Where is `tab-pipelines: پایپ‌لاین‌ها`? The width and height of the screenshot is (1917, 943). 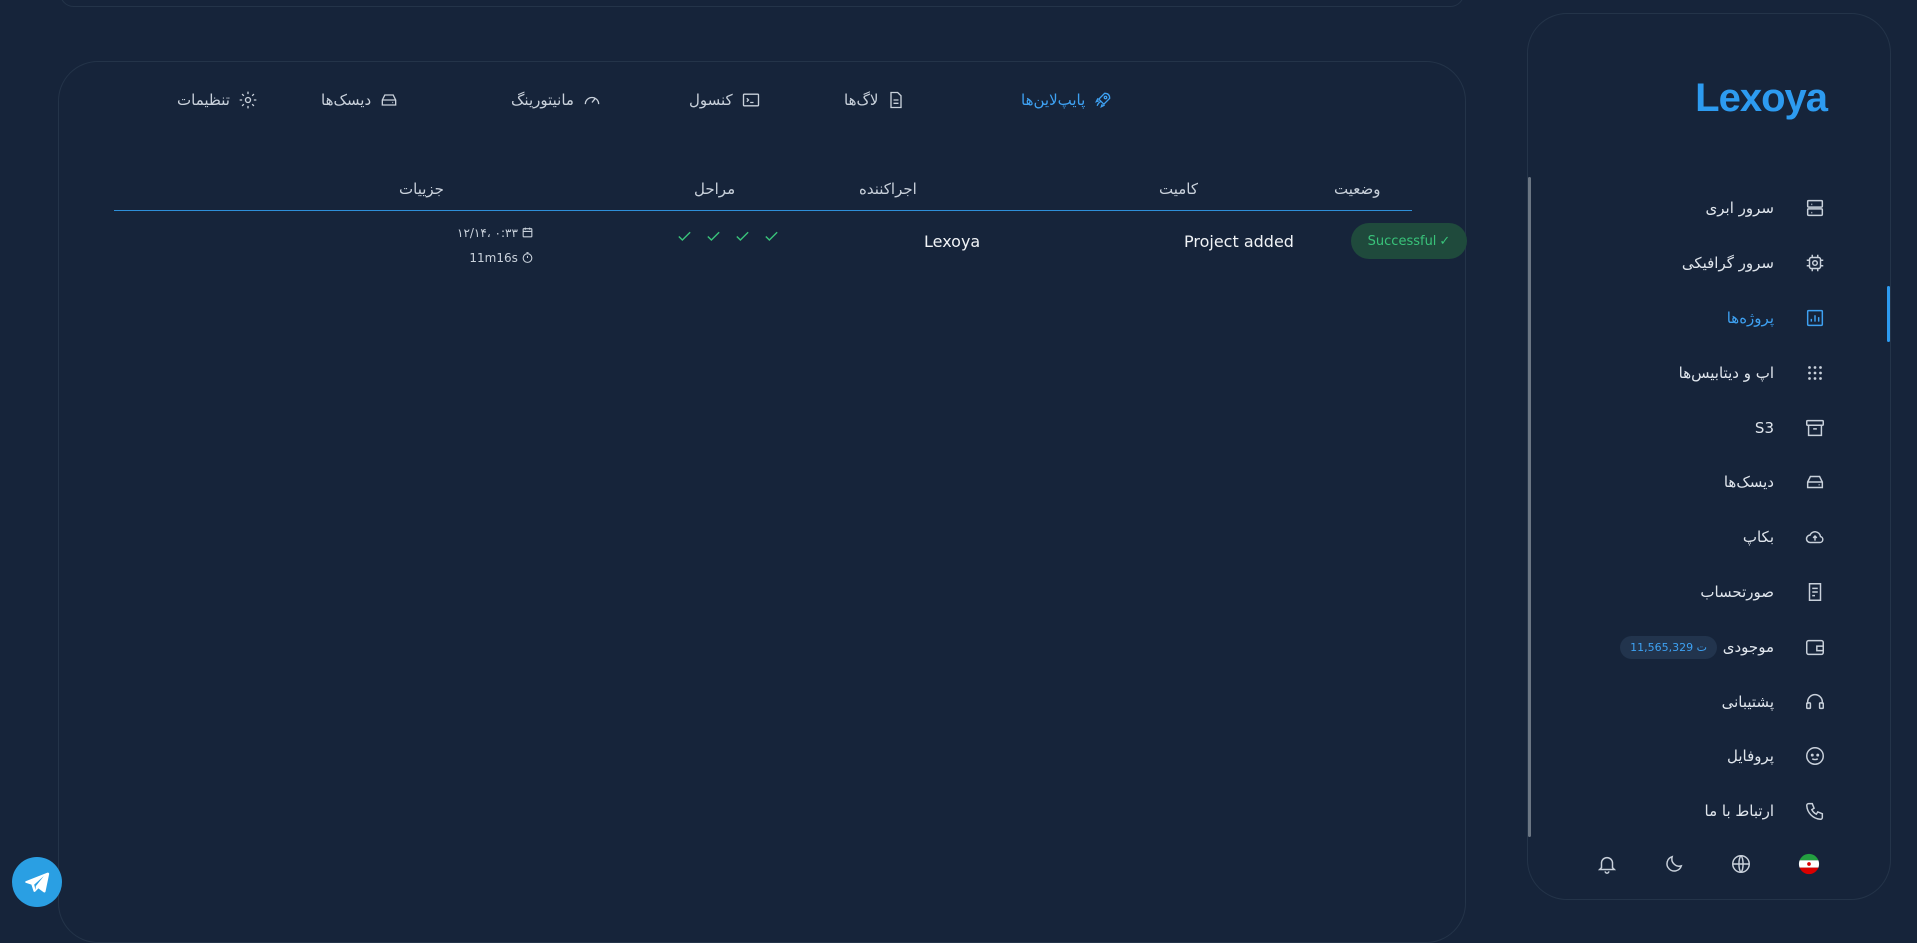 tab-pipelines: پایپ‌لاین‌ها is located at coordinates (1067, 100).